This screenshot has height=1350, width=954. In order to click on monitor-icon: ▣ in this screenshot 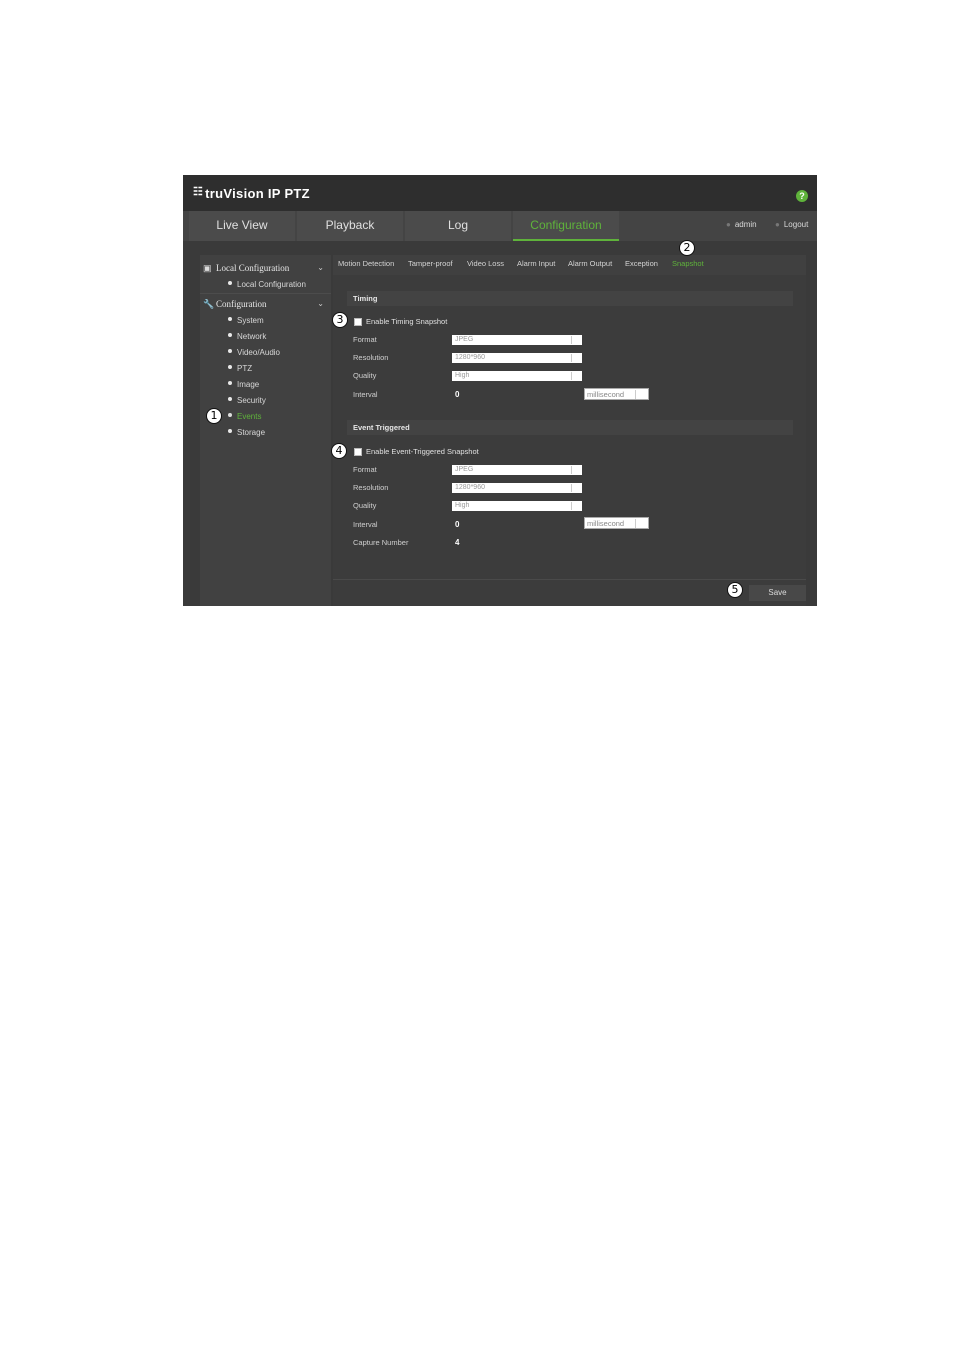, I will do `click(207, 268)`.